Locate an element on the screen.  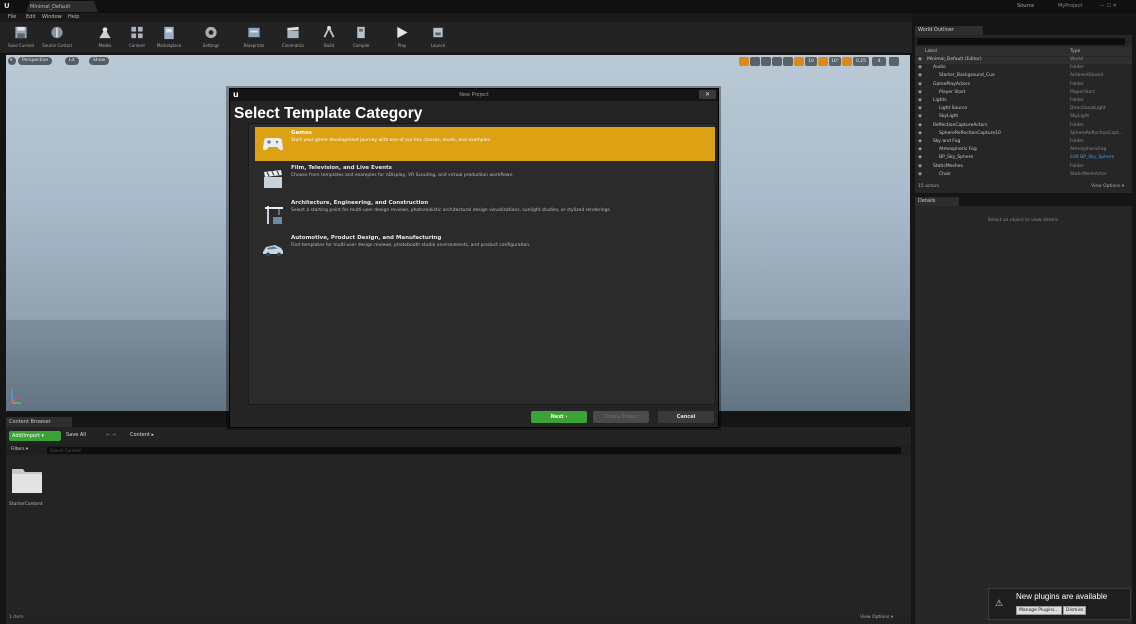
launch-button: Launch is located at coordinates (438, 38).